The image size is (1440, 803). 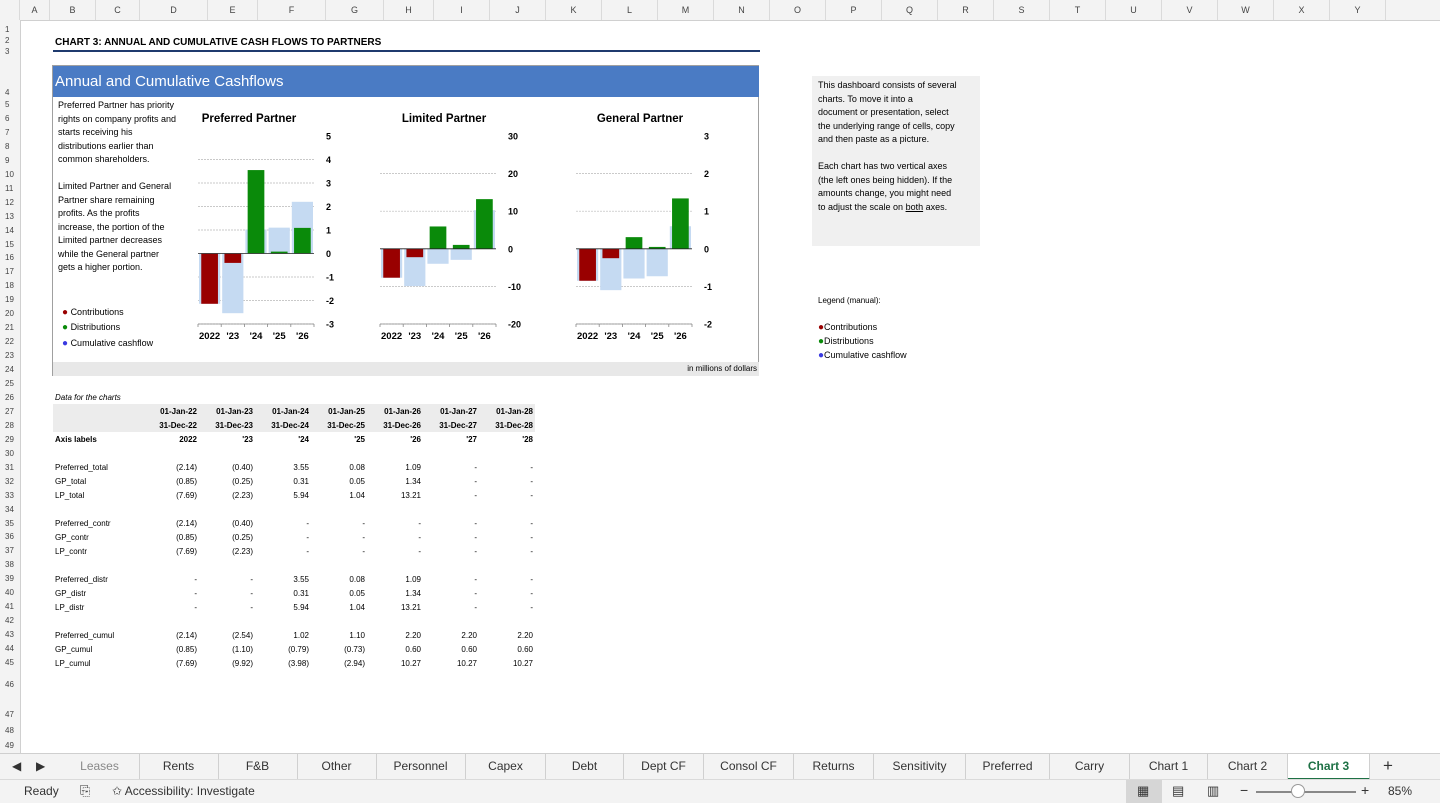 I want to click on column-header: B, so click(x=73, y=10).